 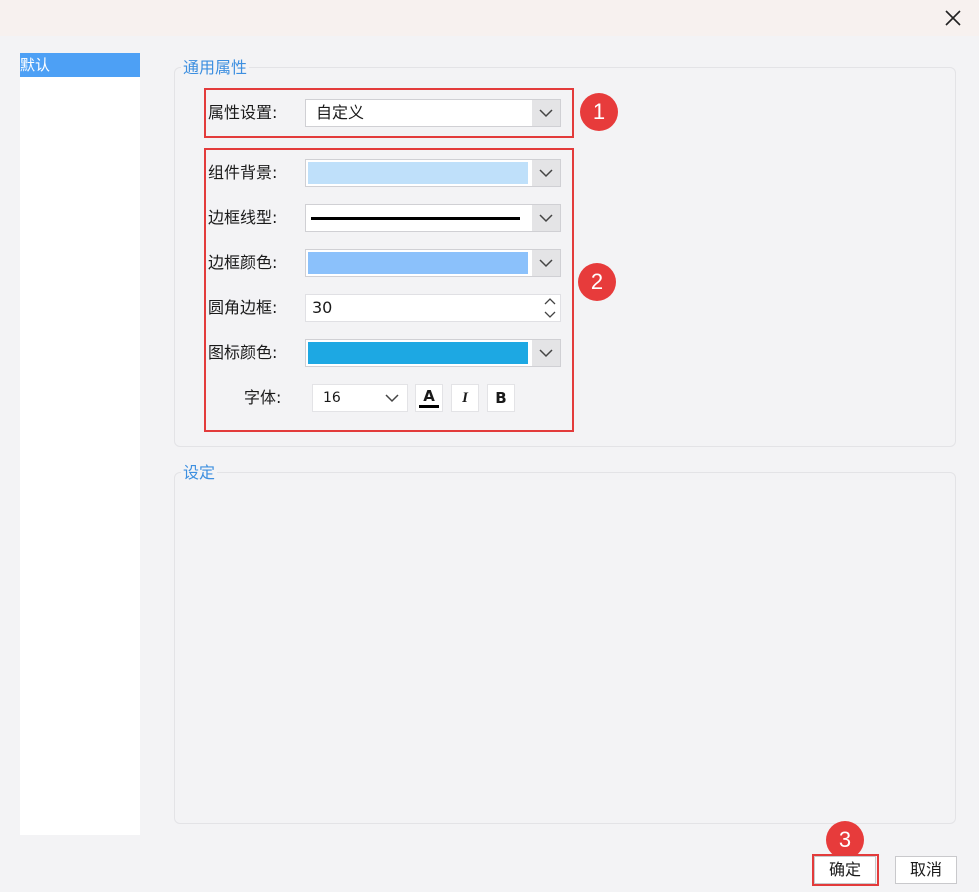 I want to click on title-bar, so click(x=489, y=18).